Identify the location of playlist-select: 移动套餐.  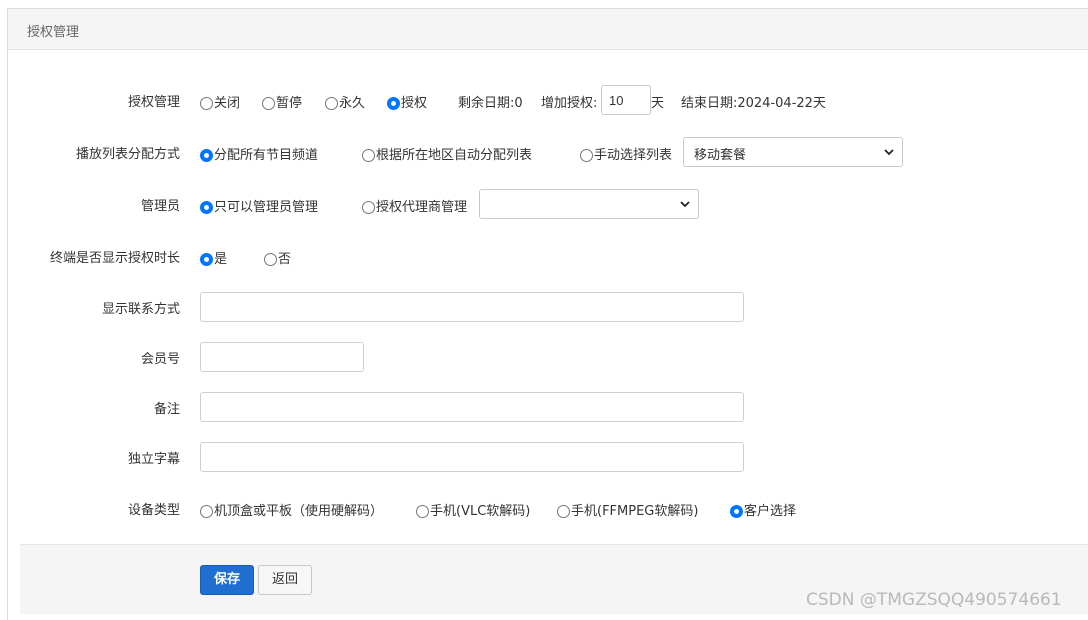
(793, 152).